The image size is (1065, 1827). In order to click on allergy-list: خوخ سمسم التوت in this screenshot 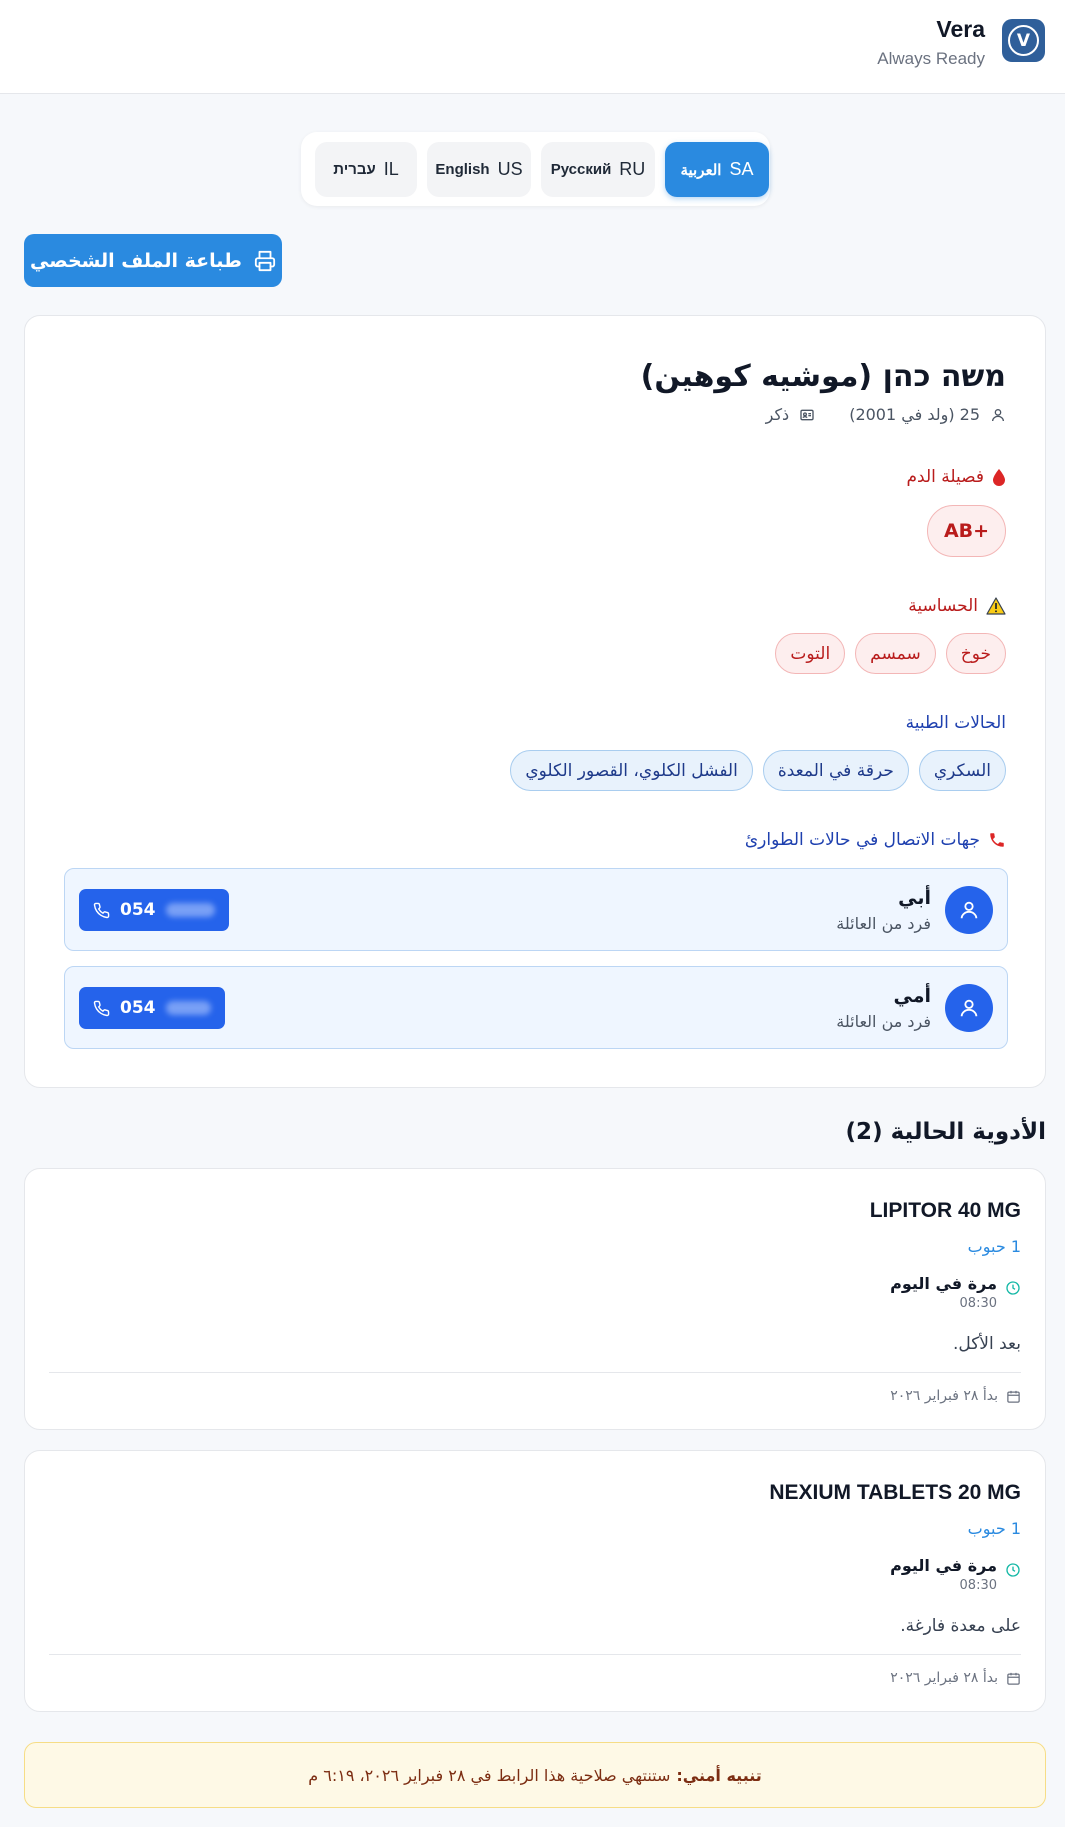, I will do `click(890, 653)`.